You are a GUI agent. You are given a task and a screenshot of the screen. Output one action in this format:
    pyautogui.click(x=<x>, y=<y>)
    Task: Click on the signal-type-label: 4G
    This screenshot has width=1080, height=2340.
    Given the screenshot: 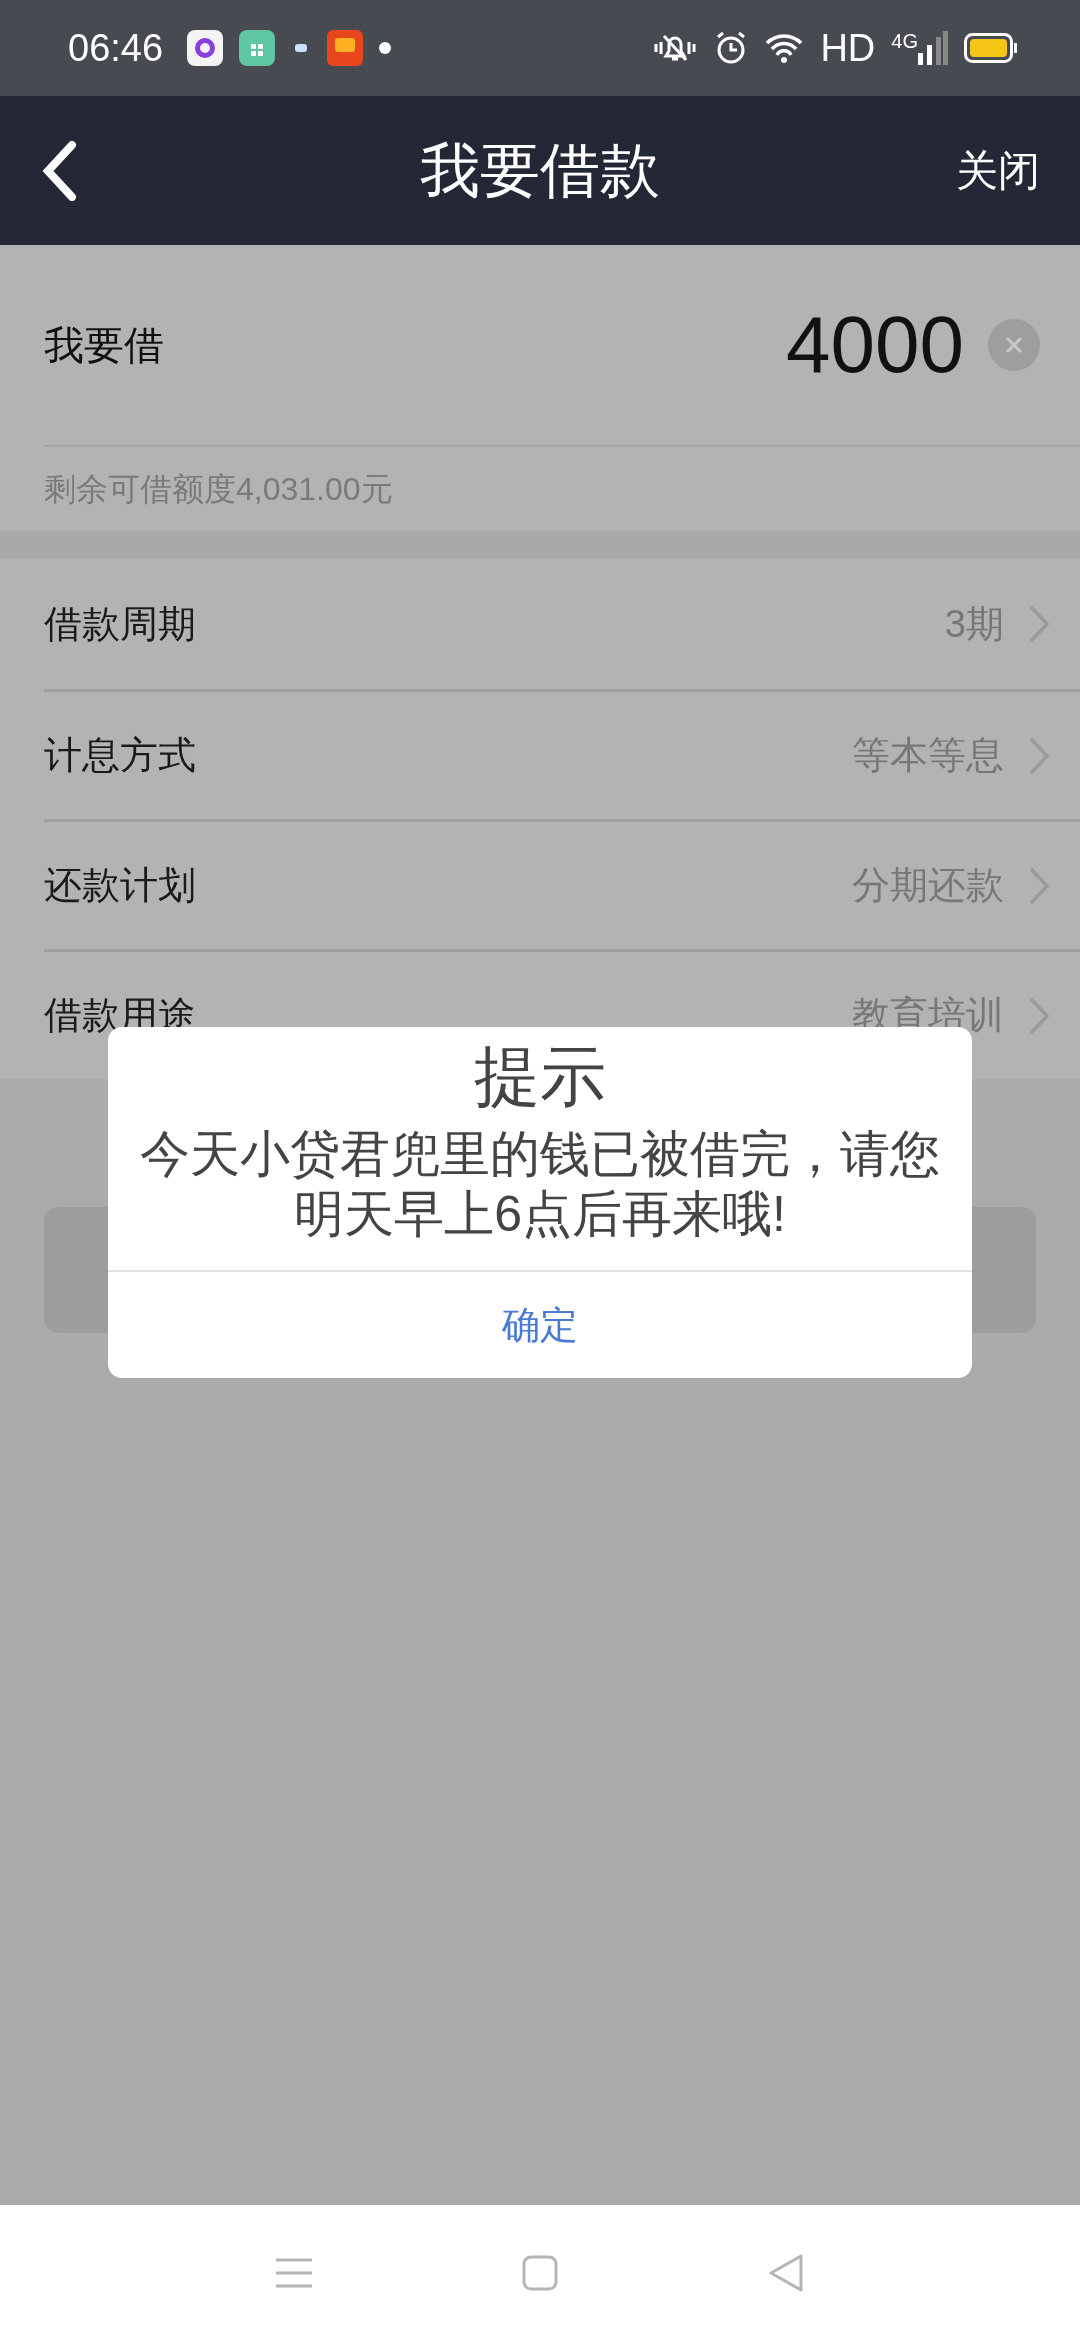 What is the action you would take?
    pyautogui.click(x=904, y=41)
    